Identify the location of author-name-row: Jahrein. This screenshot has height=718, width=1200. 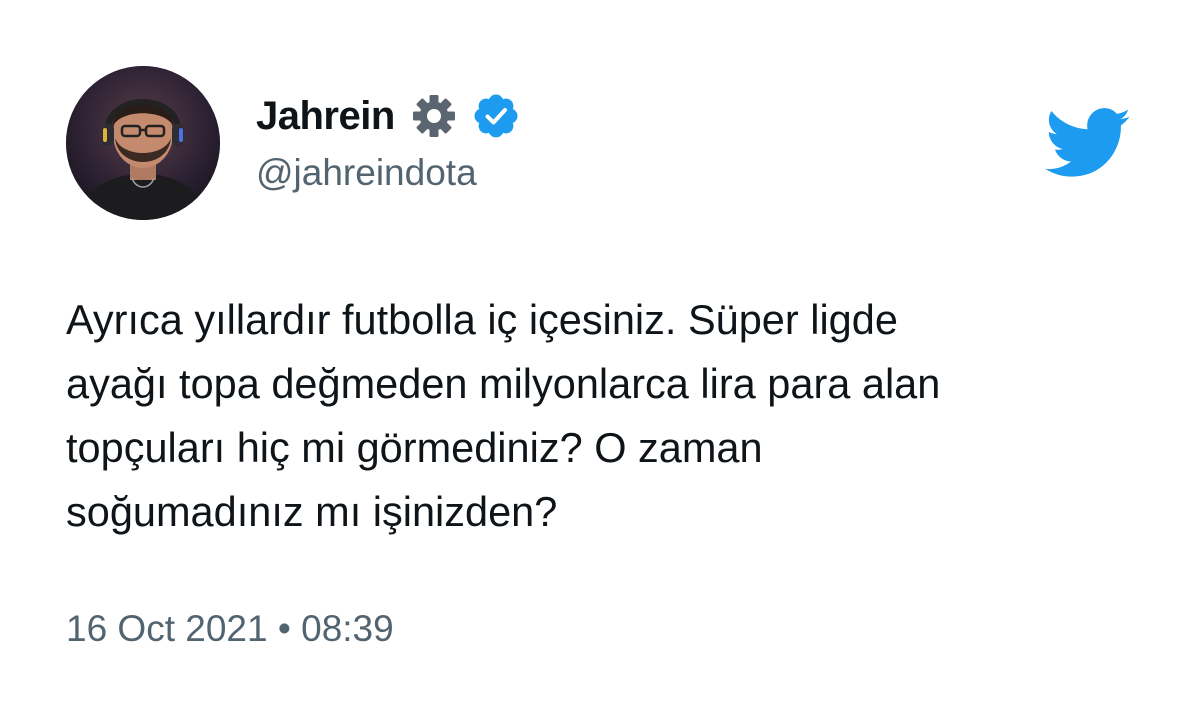
(387, 116).